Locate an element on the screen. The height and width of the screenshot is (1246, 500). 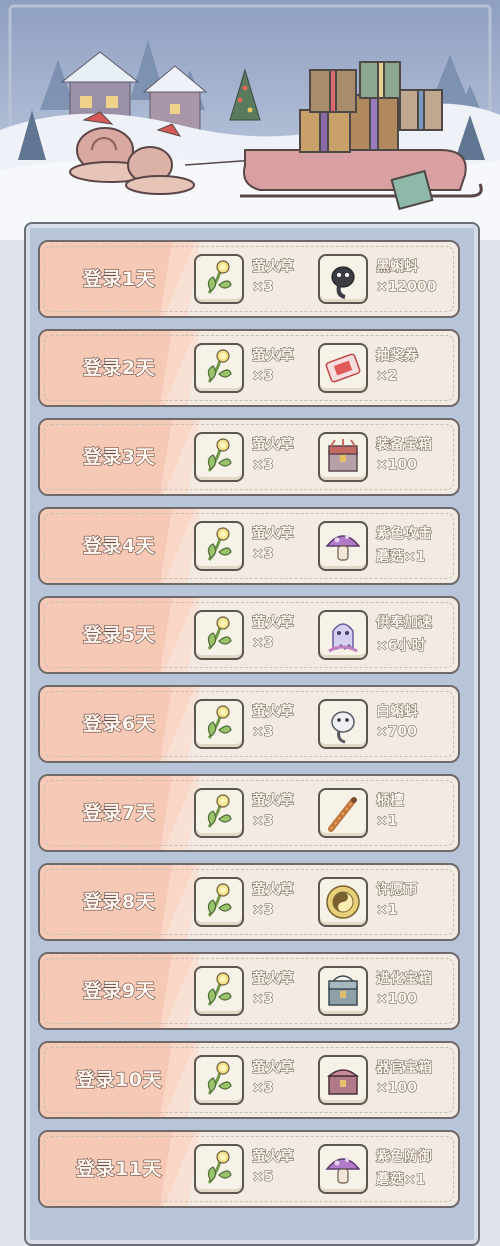
login-reward-row: 登录4天 萤火草 ×3 紫色攻击蘑菇×1 is located at coordinates (249, 546).